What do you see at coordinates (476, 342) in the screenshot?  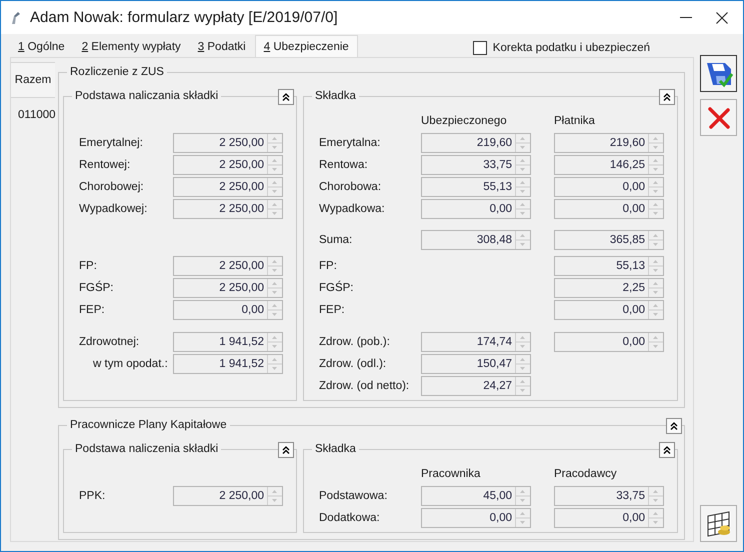 I see `number-field: 174,74` at bounding box center [476, 342].